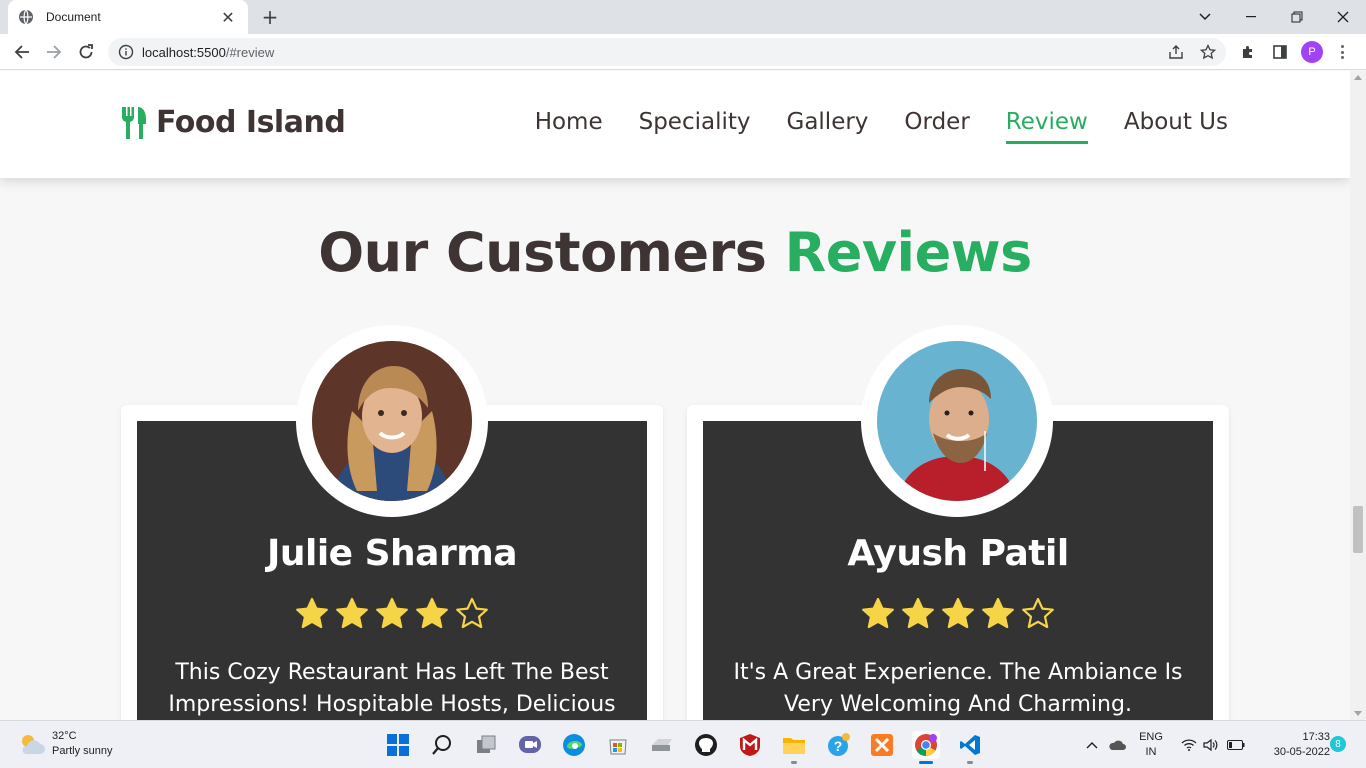 This screenshot has height=768, width=1366. Describe the element at coordinates (270, 17) in the screenshot. I see `new-tab-button: +` at that location.